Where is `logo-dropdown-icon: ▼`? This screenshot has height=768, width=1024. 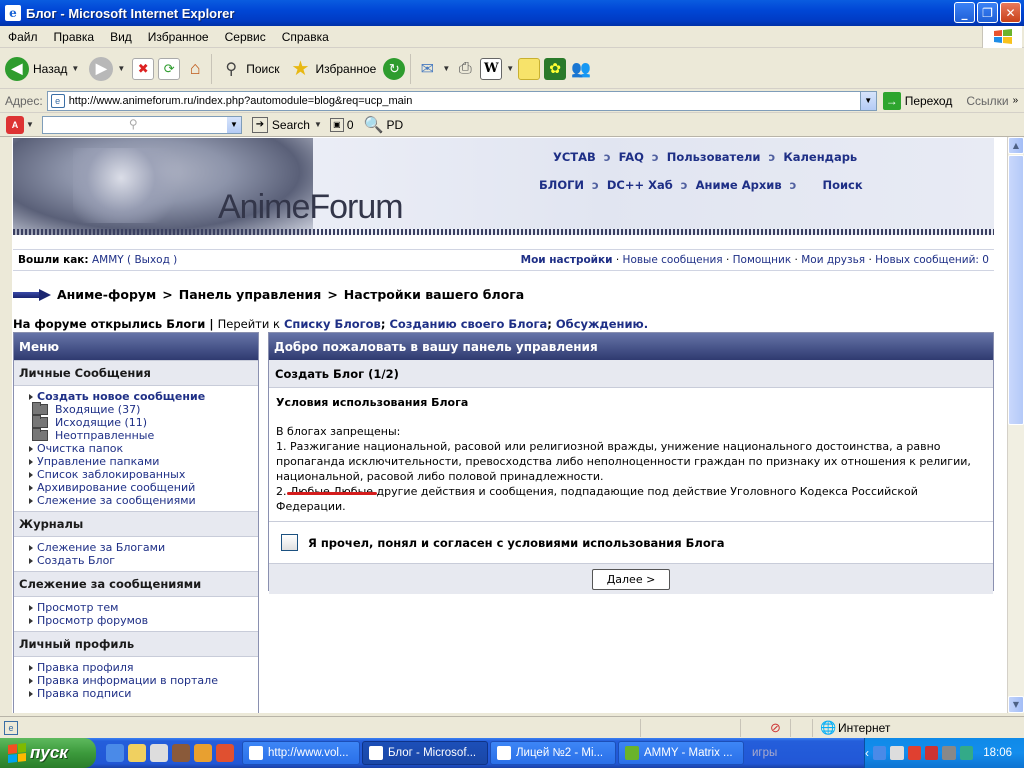
logo-dropdown-icon: ▼ is located at coordinates (30, 124).